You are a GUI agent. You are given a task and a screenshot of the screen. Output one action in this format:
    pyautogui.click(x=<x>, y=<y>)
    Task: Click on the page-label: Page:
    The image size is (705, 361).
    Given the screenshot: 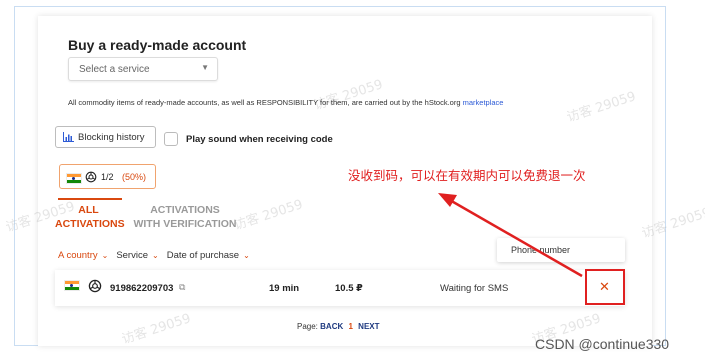 What is the action you would take?
    pyautogui.click(x=307, y=326)
    